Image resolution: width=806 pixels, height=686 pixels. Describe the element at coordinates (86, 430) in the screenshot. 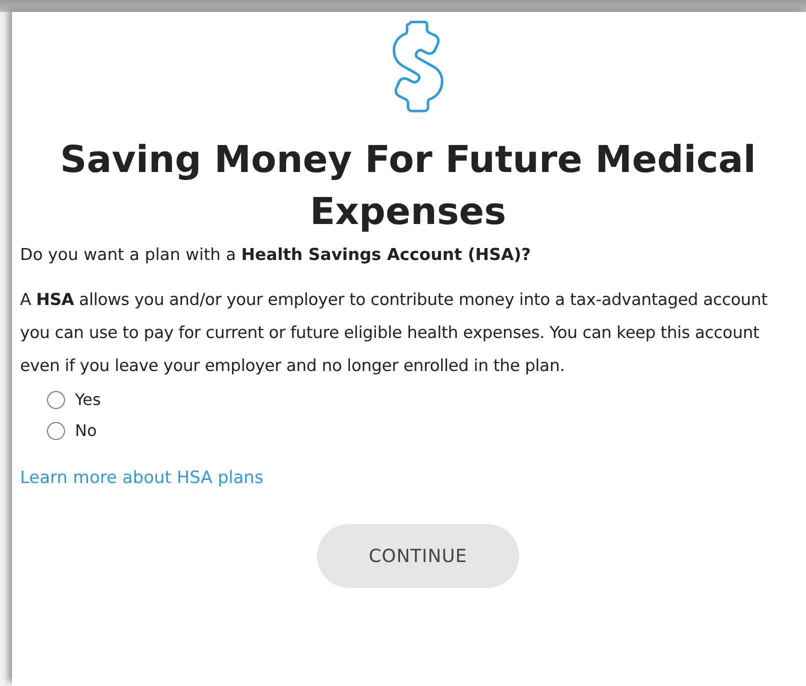

I see `option-label: No` at that location.